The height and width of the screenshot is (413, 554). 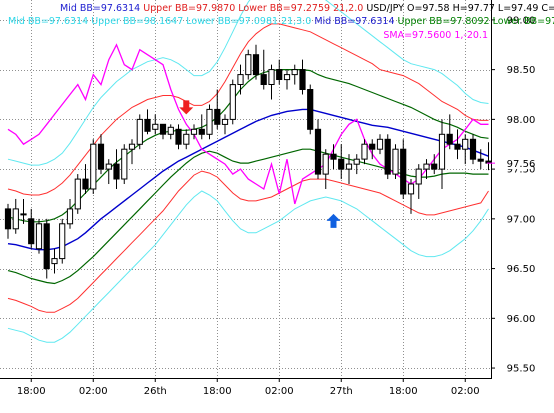 What do you see at coordinates (458, 8) in the screenshot?
I see `header-line-1-segment-4: USD/JPY O=97.58 H=97.77 L=97.49 C=97.56` at bounding box center [458, 8].